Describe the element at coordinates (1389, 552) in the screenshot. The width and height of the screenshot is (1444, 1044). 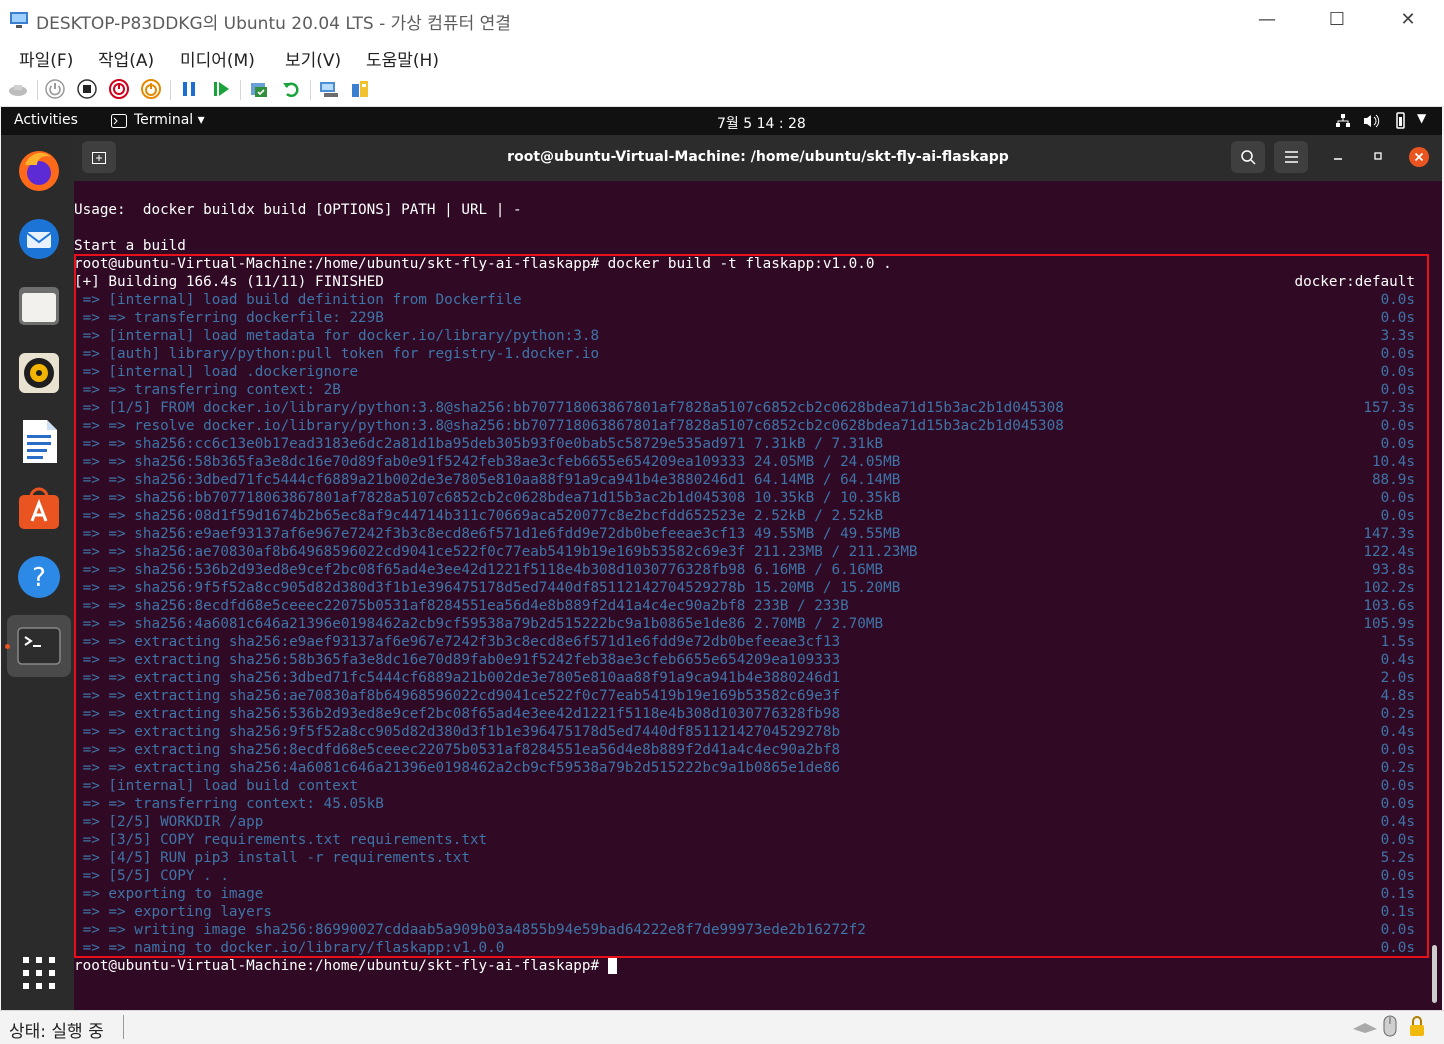
I see `terminal-line-time: 122.4s` at that location.